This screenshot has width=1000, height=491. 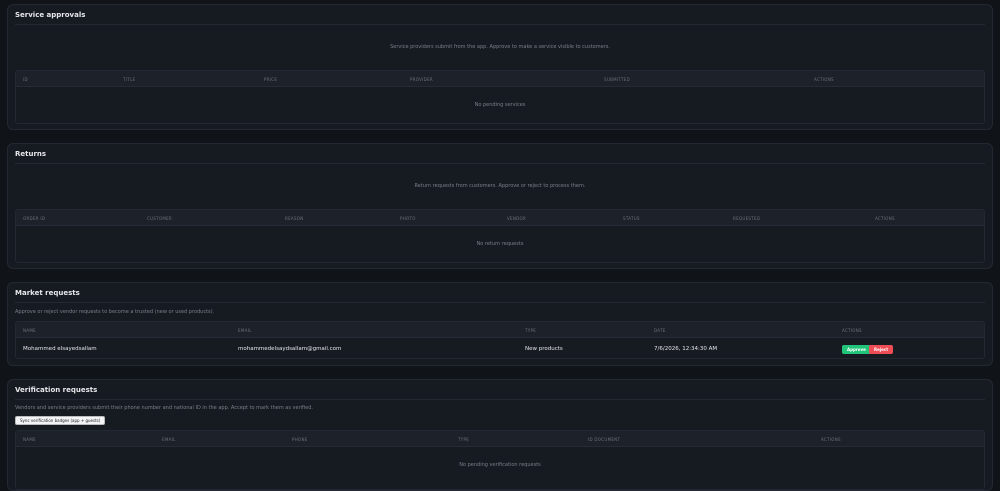 What do you see at coordinates (421, 79) in the screenshot?
I see `column-header-provider: PROVIDER` at bounding box center [421, 79].